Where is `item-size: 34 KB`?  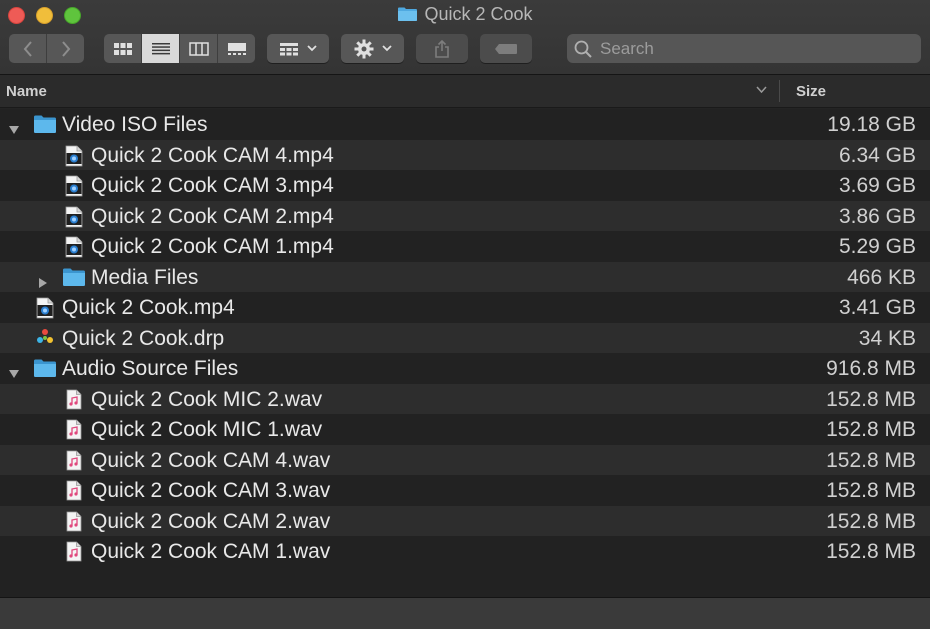 item-size: 34 KB is located at coordinates (887, 338).